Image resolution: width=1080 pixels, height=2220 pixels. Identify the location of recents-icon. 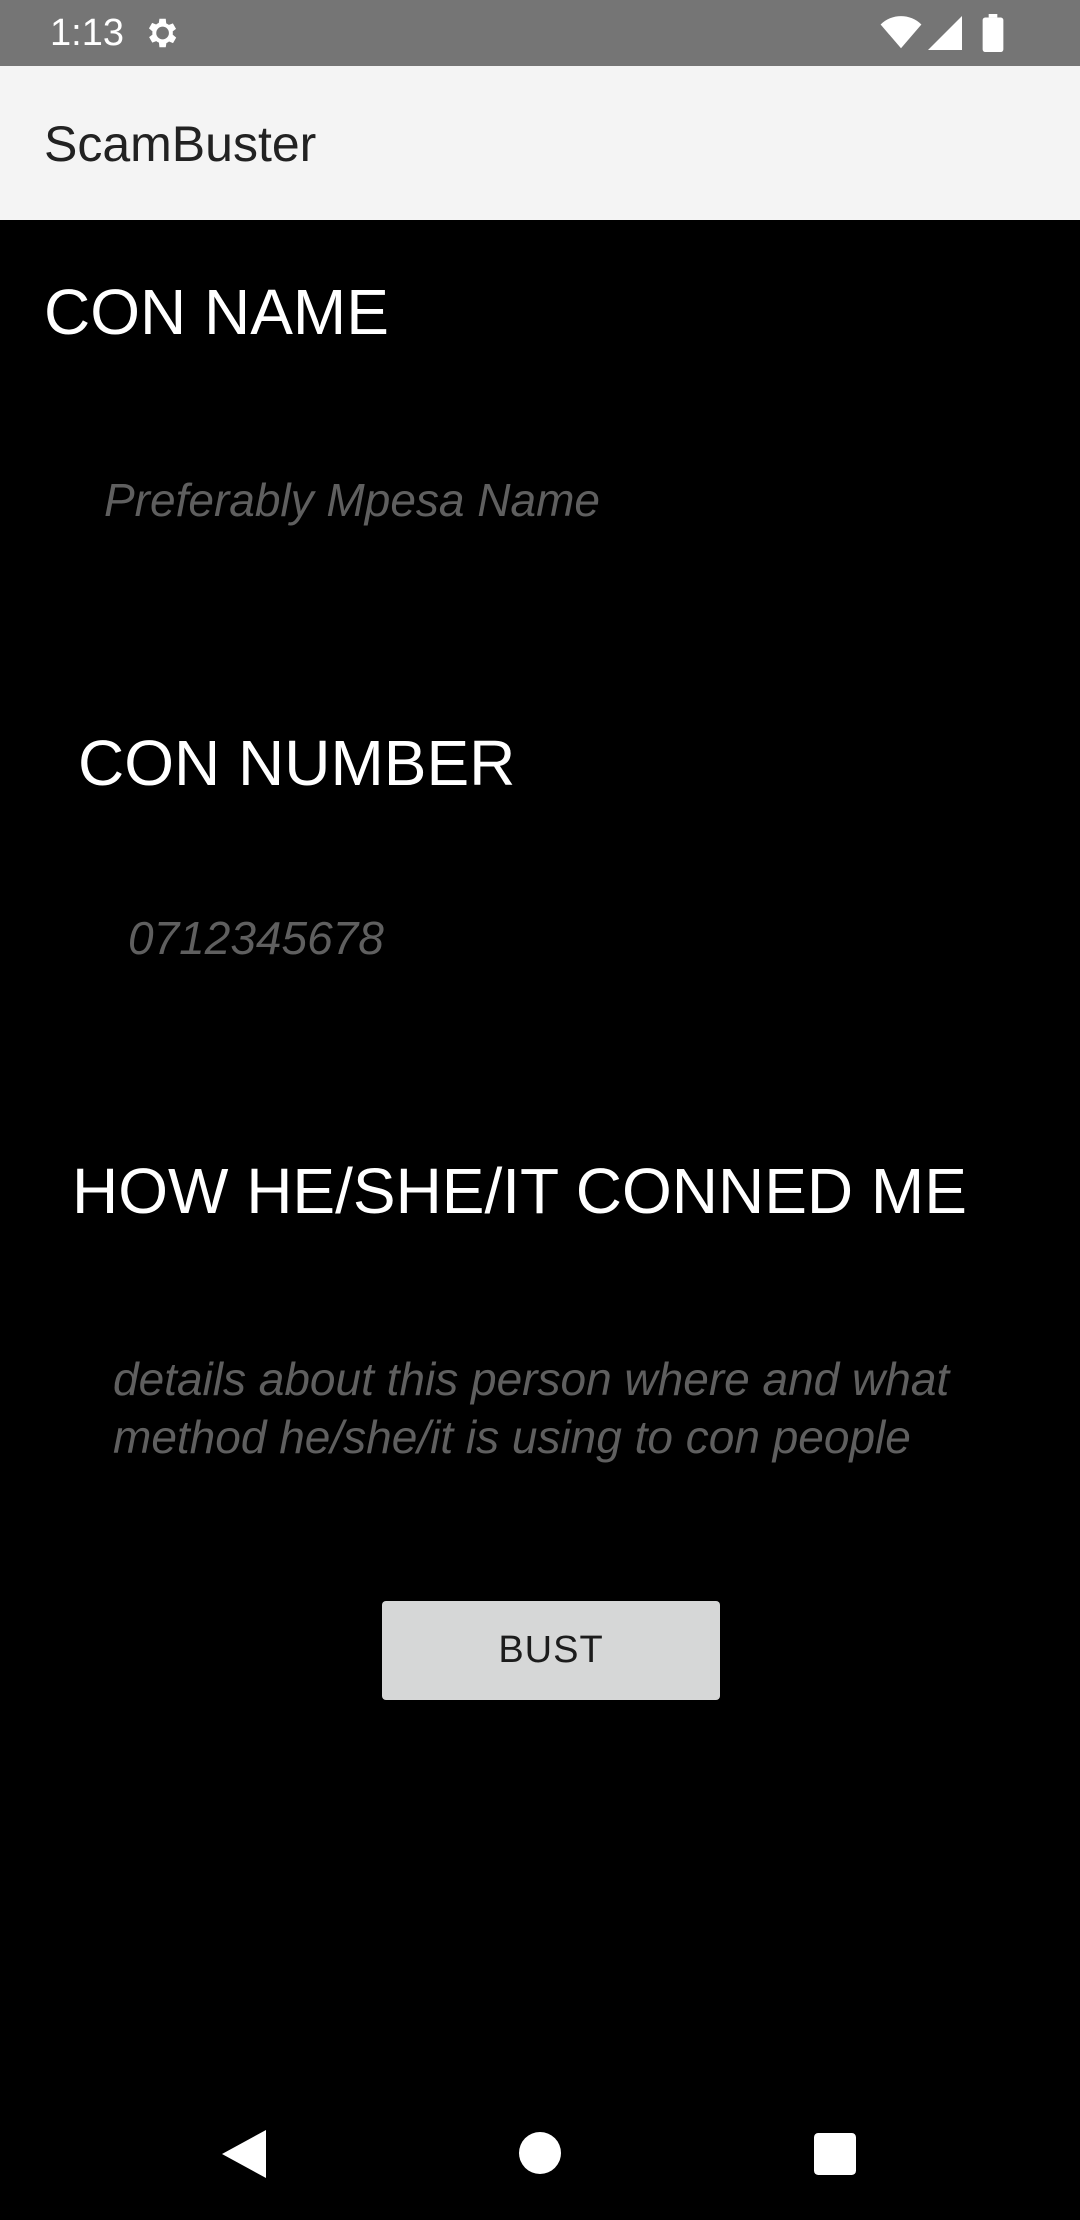
(835, 2154).